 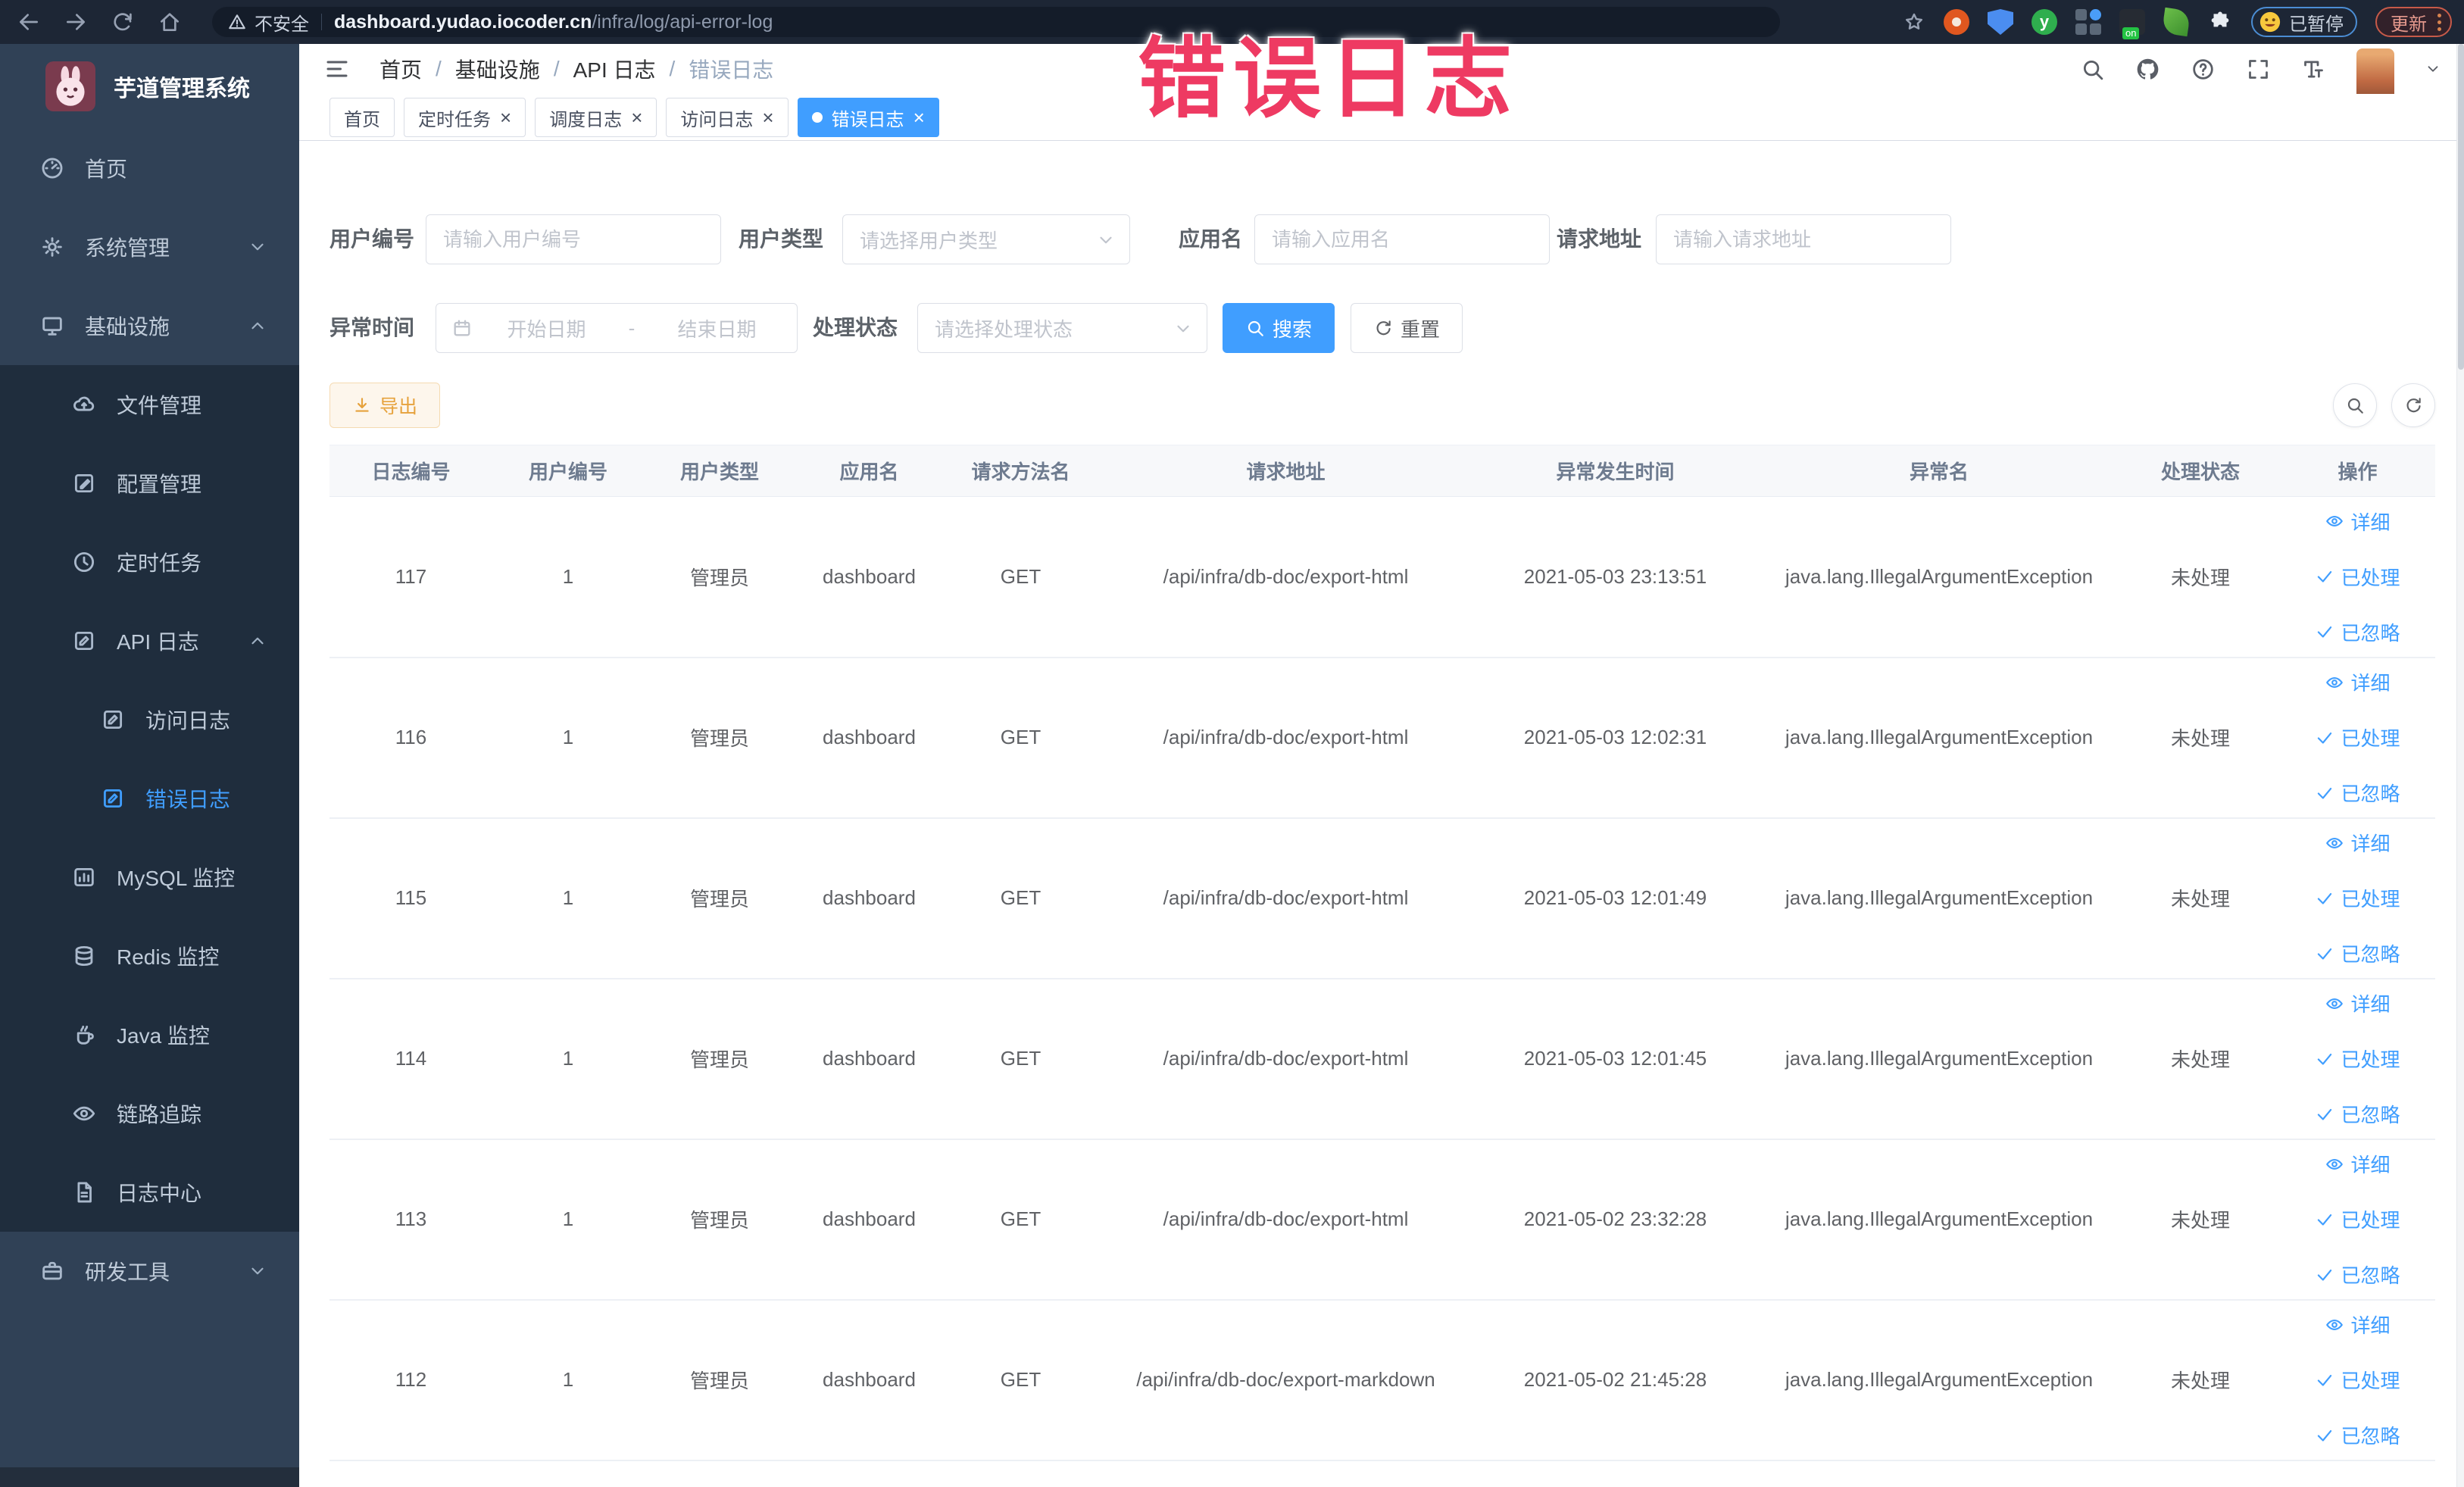 I want to click on search-icon, so click(x=2092, y=69).